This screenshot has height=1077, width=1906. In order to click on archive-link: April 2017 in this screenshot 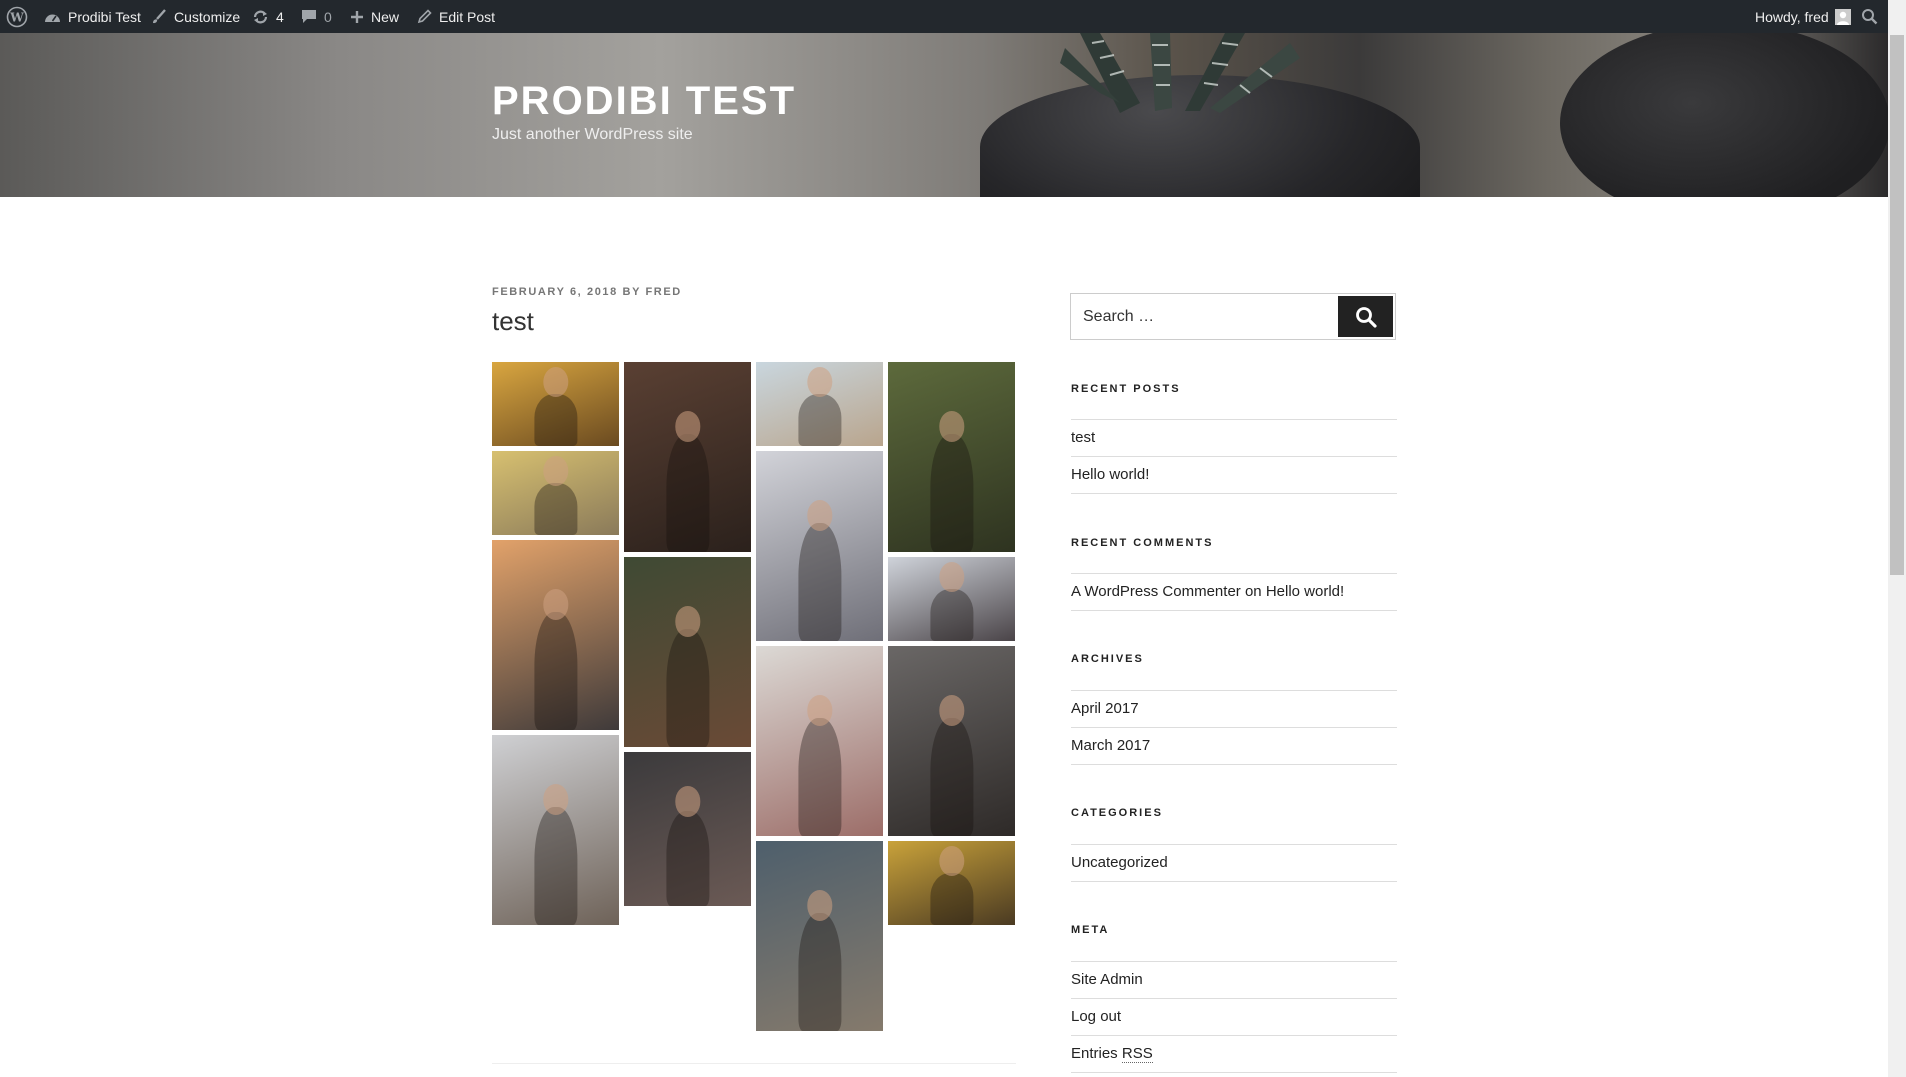, I will do `click(1105, 708)`.